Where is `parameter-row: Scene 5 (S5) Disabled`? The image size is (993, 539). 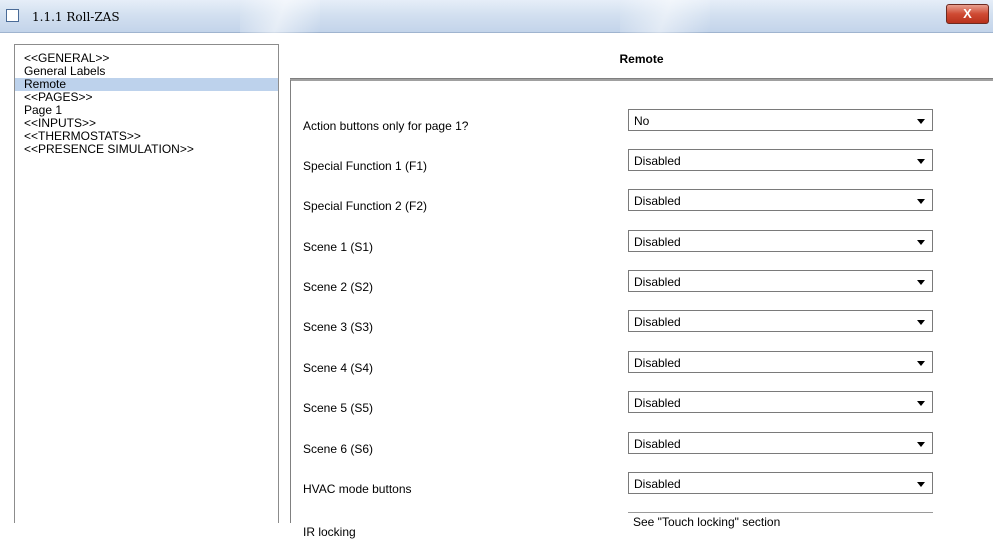
parameter-row: Scene 5 (S5) Disabled is located at coordinates (641, 409).